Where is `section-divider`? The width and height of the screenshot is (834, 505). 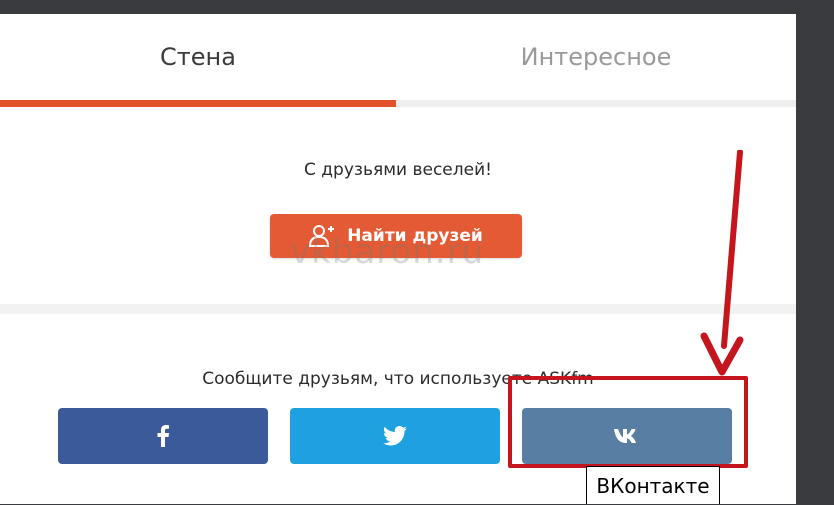 section-divider is located at coordinates (398, 309).